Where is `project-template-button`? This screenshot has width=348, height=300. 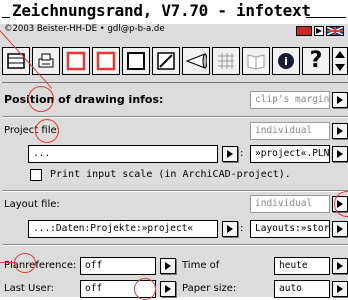
project-template-button is located at coordinates (340, 154).